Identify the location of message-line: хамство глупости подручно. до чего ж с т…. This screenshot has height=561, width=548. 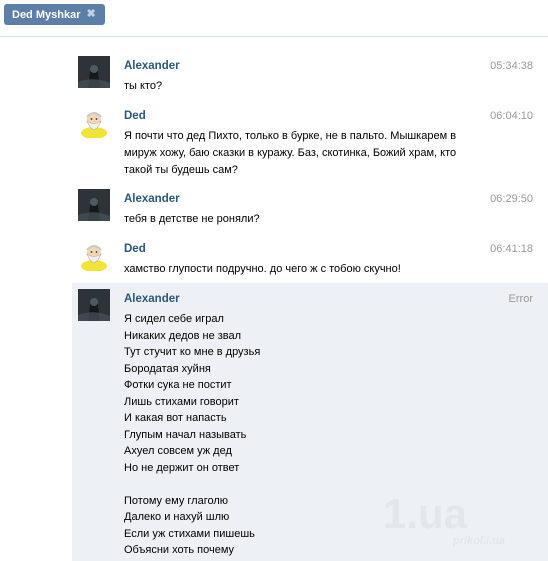
(262, 269).